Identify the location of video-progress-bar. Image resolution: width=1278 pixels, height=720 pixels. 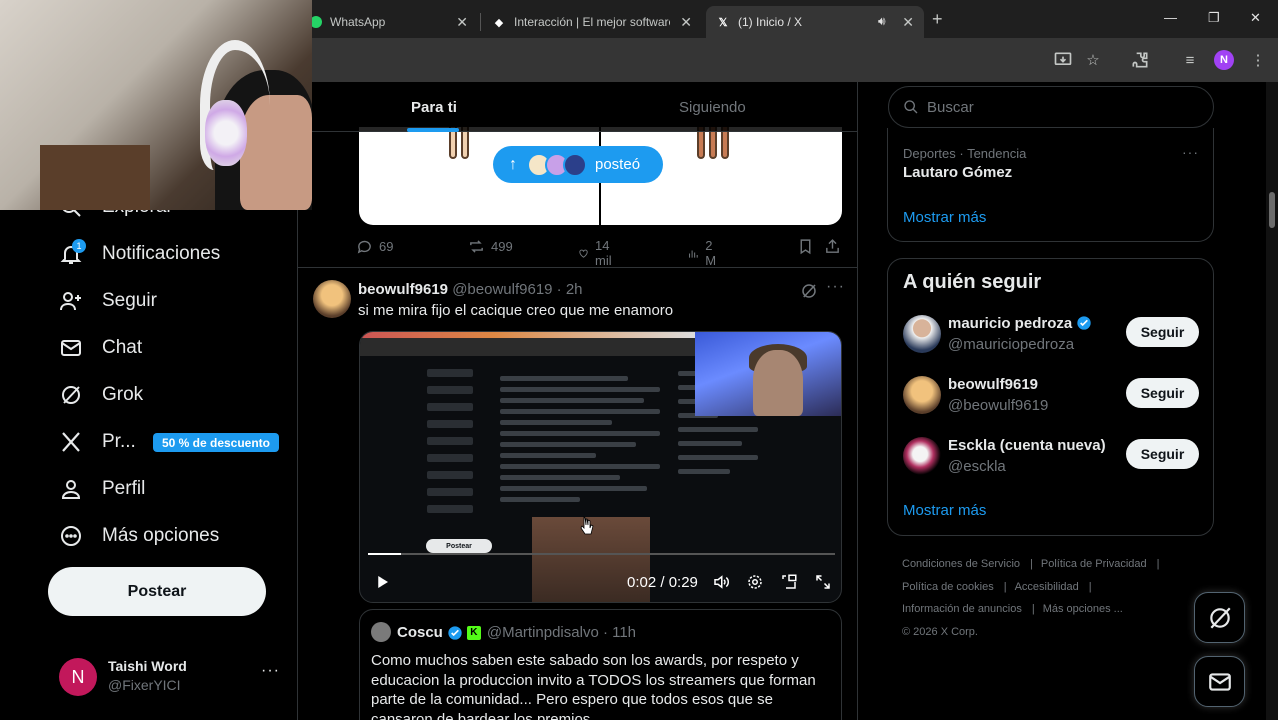
(601, 554).